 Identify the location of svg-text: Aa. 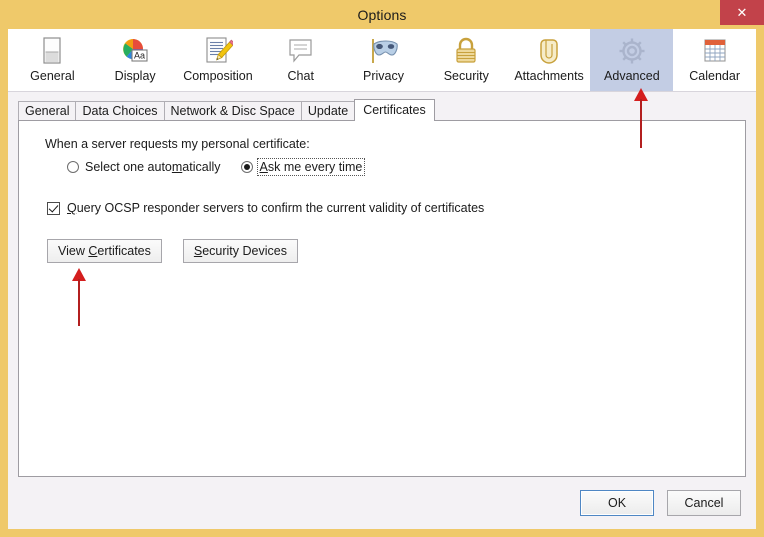
(139, 56).